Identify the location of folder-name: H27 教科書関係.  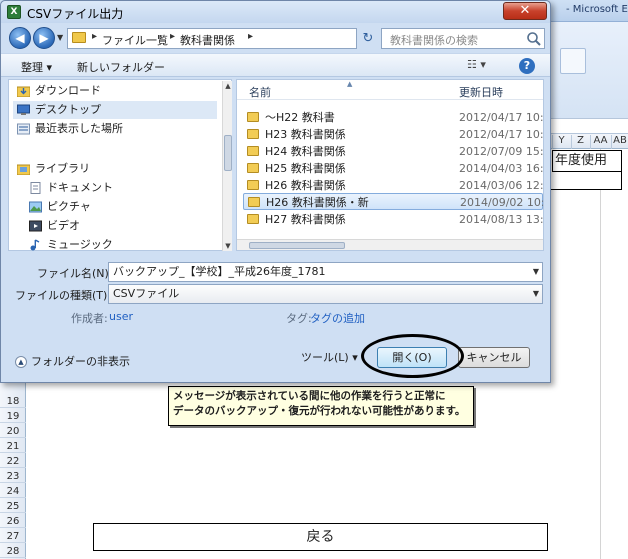
(305, 219).